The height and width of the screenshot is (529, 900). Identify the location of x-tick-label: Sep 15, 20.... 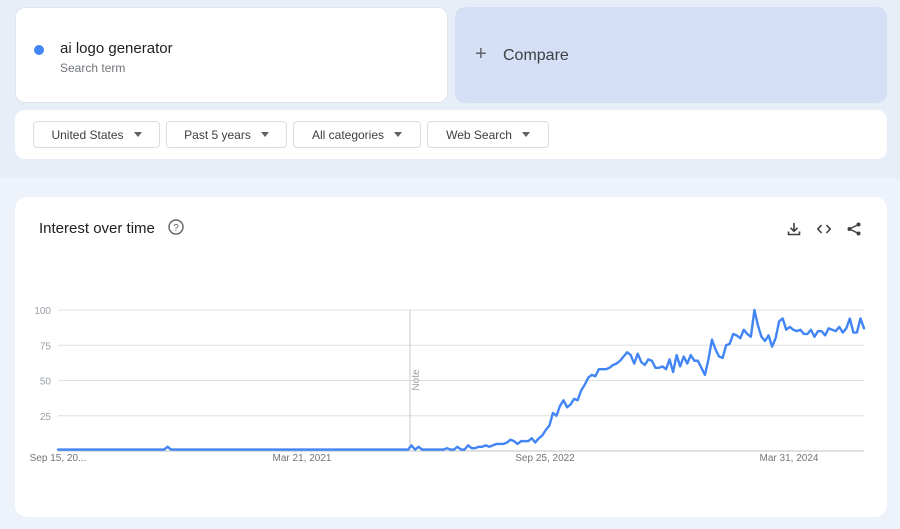
(58, 458).